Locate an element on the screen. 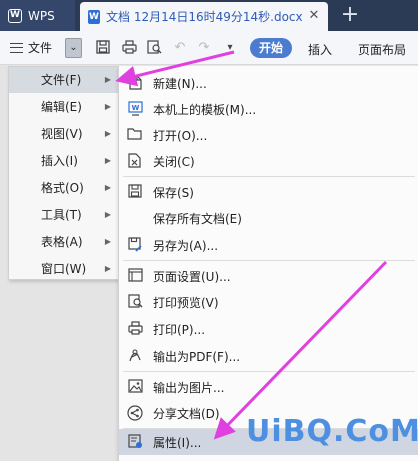  menu-item-tools: 工具(T) ▶ is located at coordinates (64, 215).